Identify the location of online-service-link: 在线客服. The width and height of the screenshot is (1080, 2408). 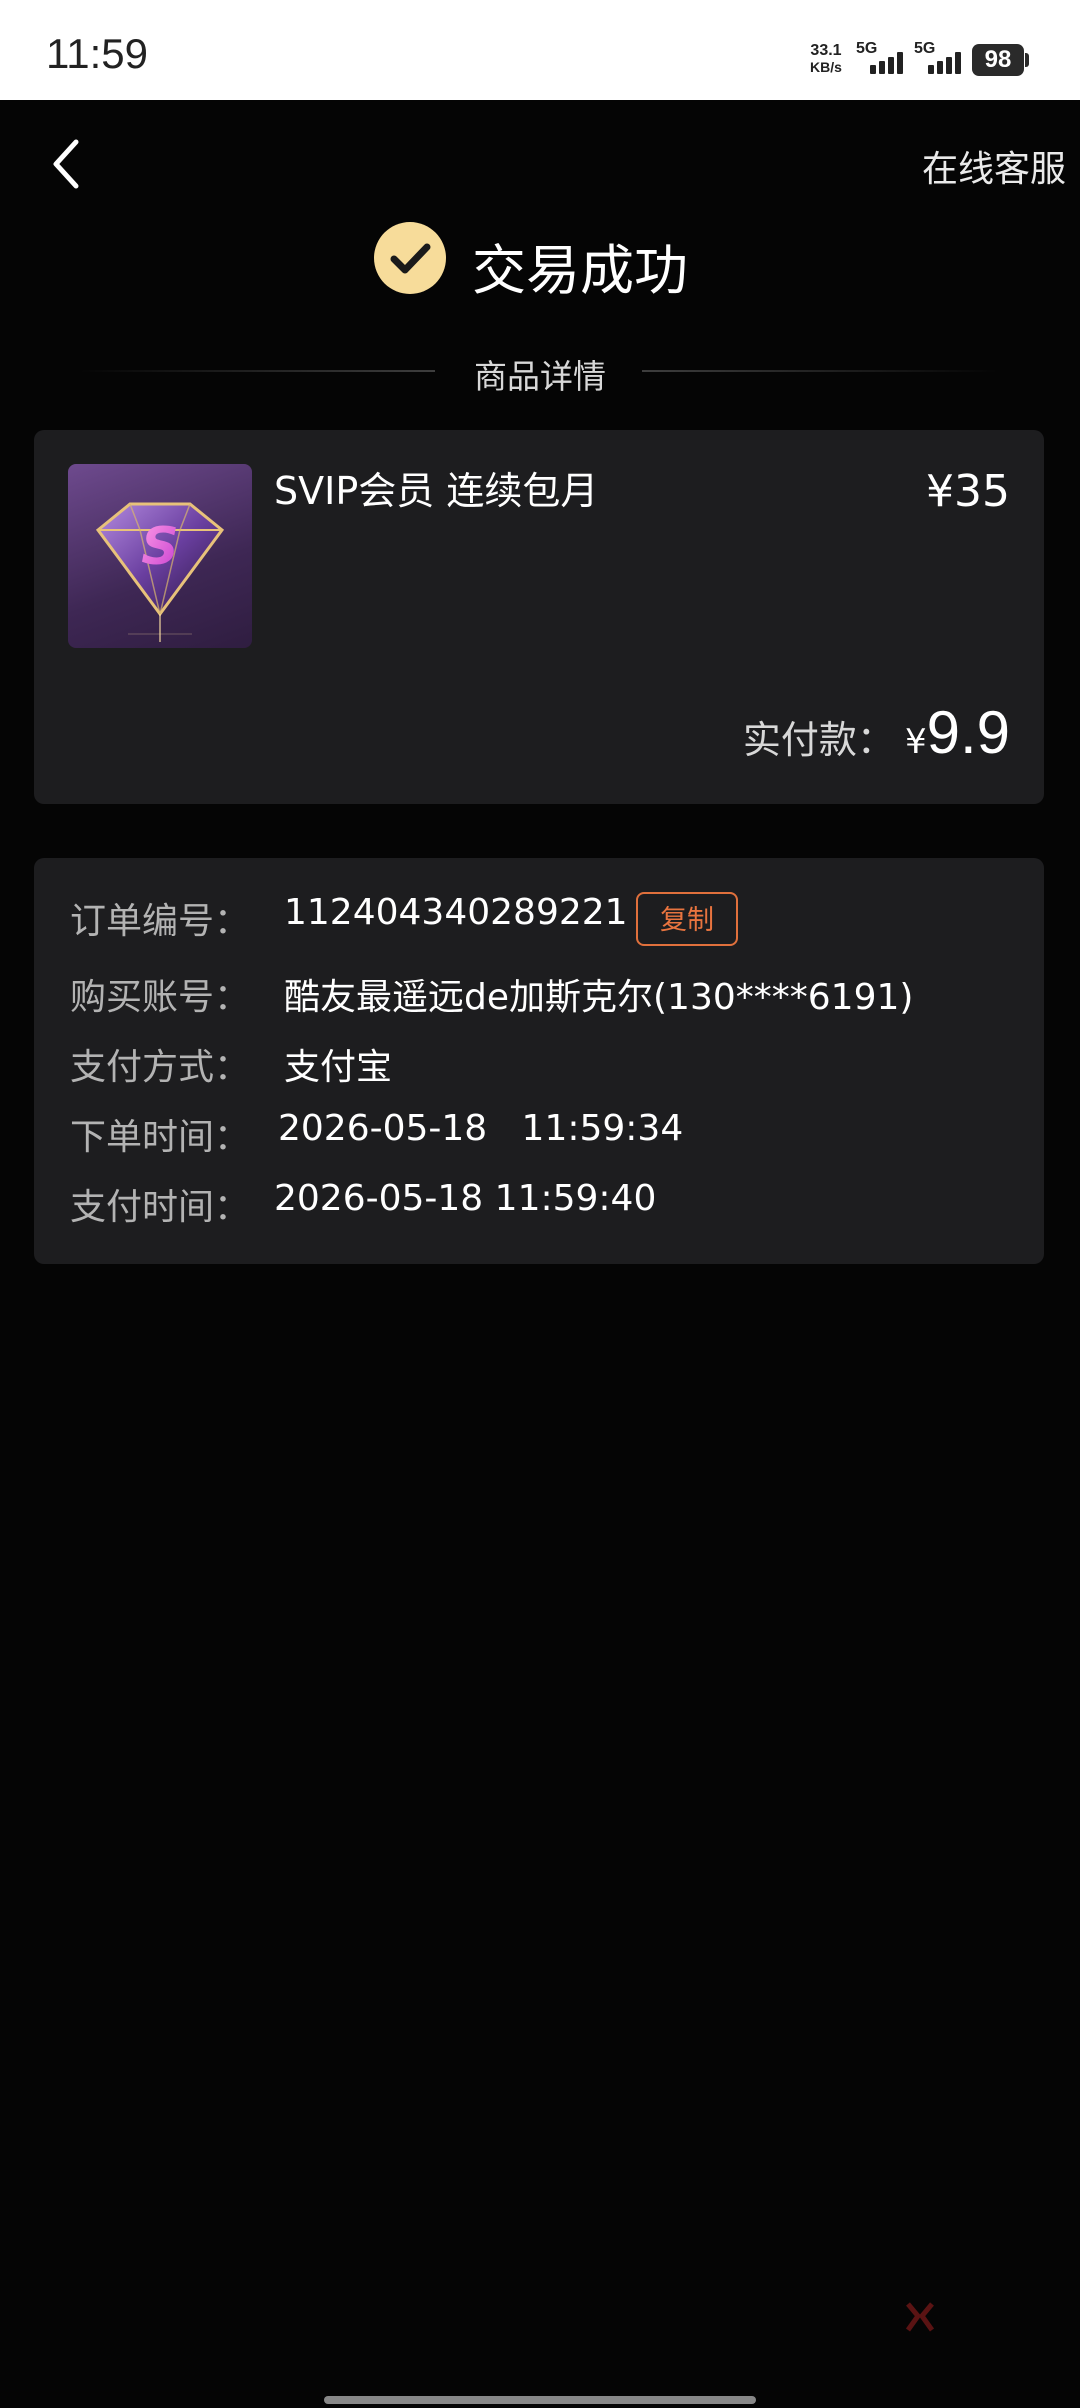
(994, 166).